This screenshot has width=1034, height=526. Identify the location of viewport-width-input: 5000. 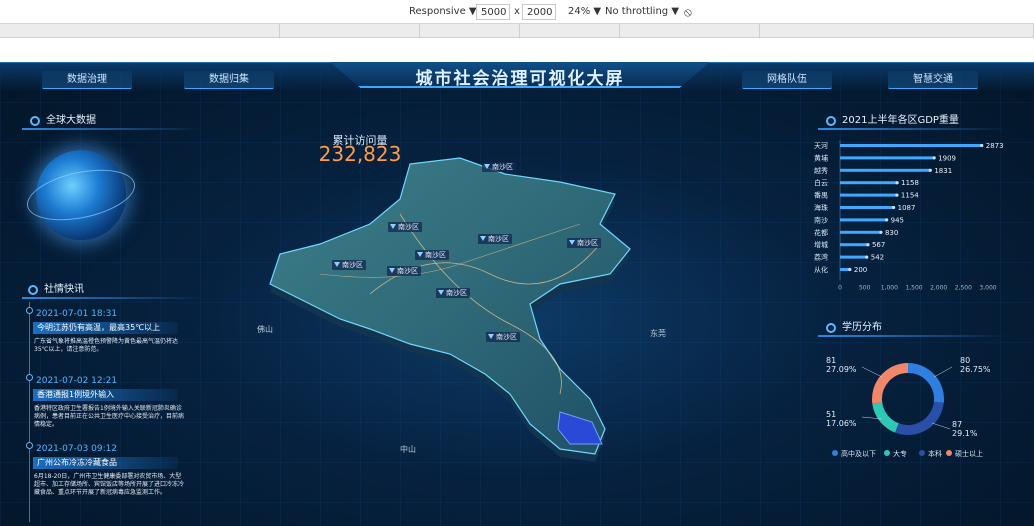
(493, 12).